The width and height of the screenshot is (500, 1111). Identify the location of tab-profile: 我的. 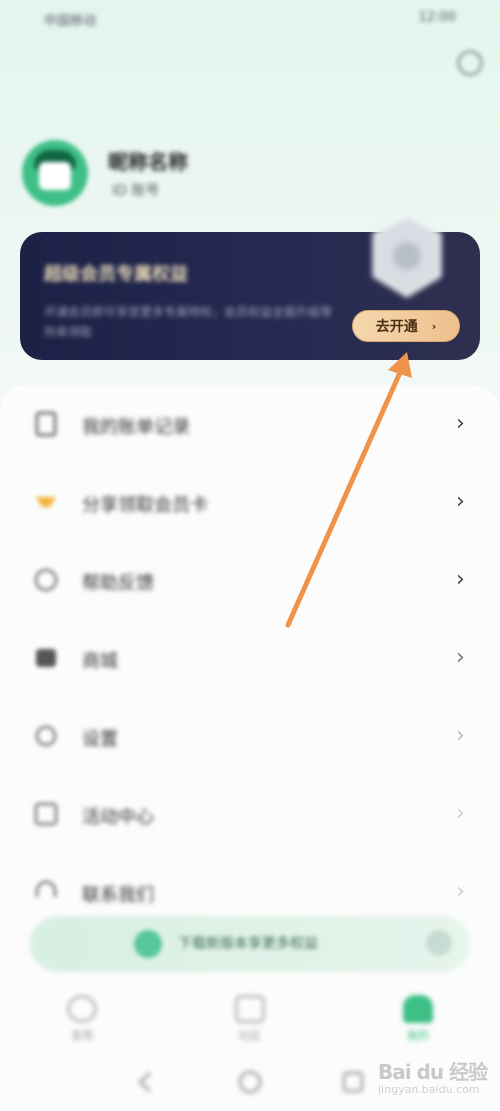
(418, 1021).